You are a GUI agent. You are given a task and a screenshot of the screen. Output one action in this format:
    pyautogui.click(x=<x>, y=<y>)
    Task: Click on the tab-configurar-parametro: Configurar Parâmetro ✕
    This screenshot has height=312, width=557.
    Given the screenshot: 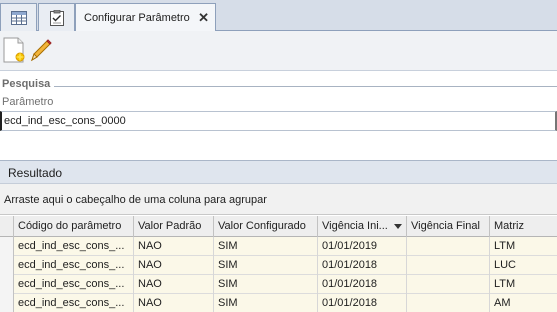 What is the action you would take?
    pyautogui.click(x=145, y=17)
    